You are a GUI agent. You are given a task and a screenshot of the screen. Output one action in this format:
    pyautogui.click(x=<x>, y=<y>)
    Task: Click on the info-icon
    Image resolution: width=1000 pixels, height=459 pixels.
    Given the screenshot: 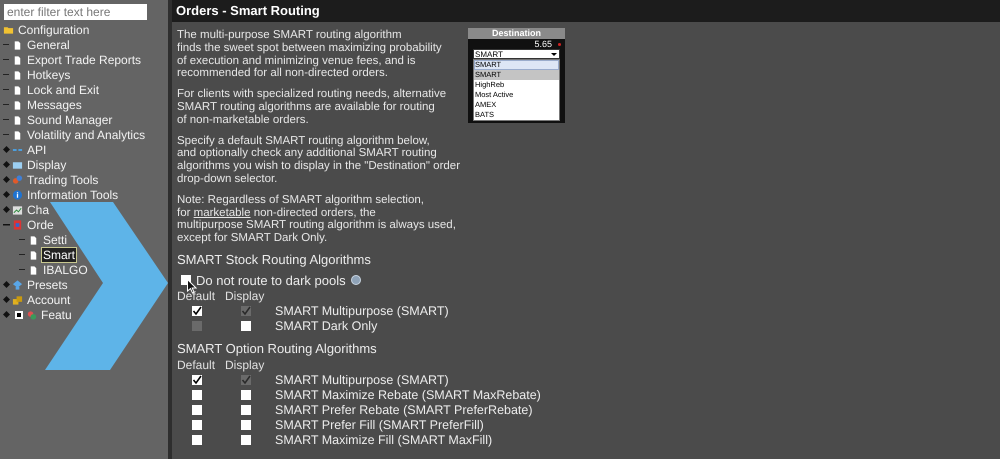 What is the action you would take?
    pyautogui.click(x=17, y=194)
    